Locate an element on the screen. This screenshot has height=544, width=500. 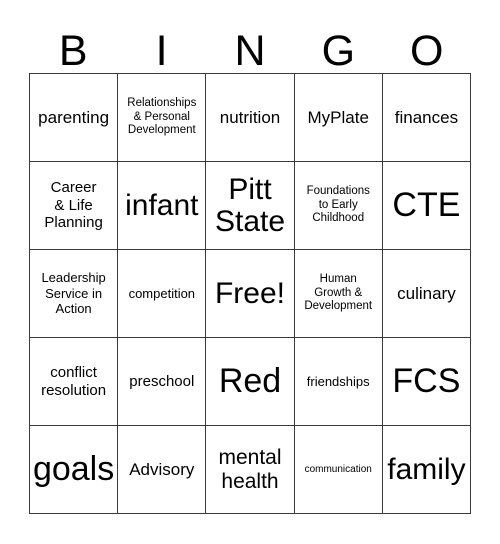
bingo-cell-label: culinary is located at coordinates (426, 293).